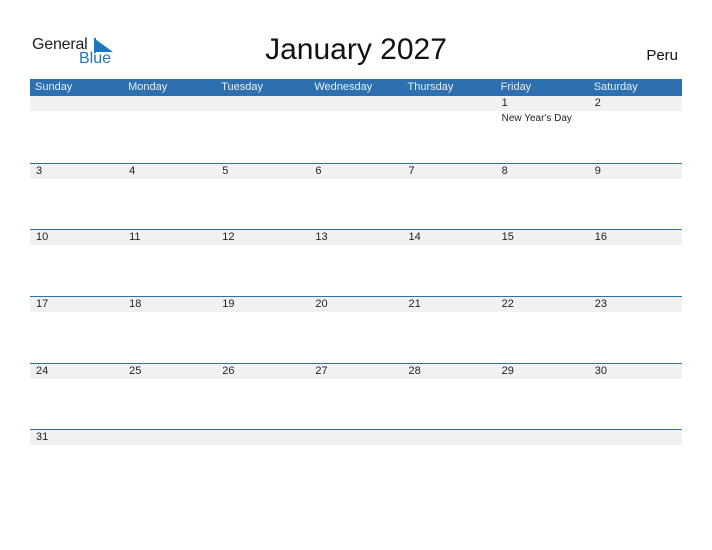  I want to click on day-number: 7, so click(411, 170).